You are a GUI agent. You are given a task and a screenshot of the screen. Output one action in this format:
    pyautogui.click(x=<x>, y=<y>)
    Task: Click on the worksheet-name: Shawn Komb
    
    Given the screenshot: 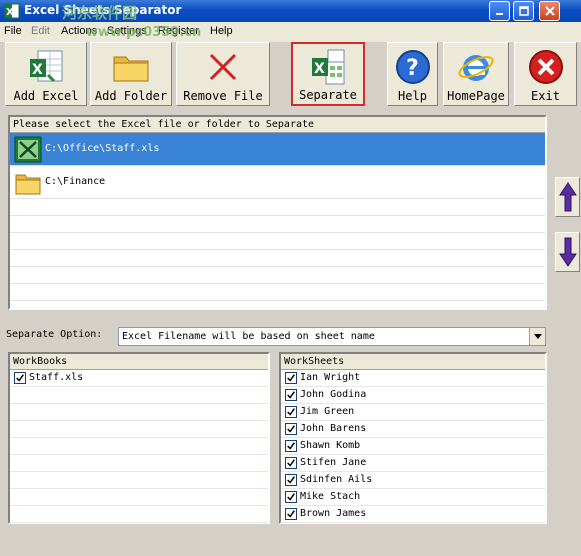 What is the action you would take?
    pyautogui.click(x=330, y=445)
    